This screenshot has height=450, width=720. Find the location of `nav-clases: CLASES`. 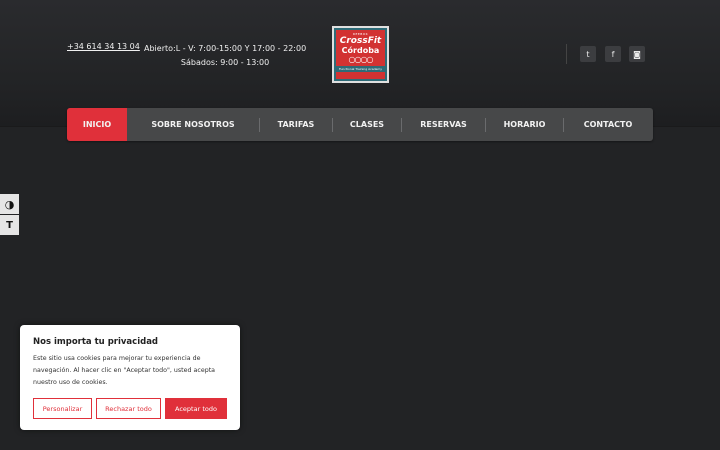

nav-clases: CLASES is located at coordinates (367, 124).